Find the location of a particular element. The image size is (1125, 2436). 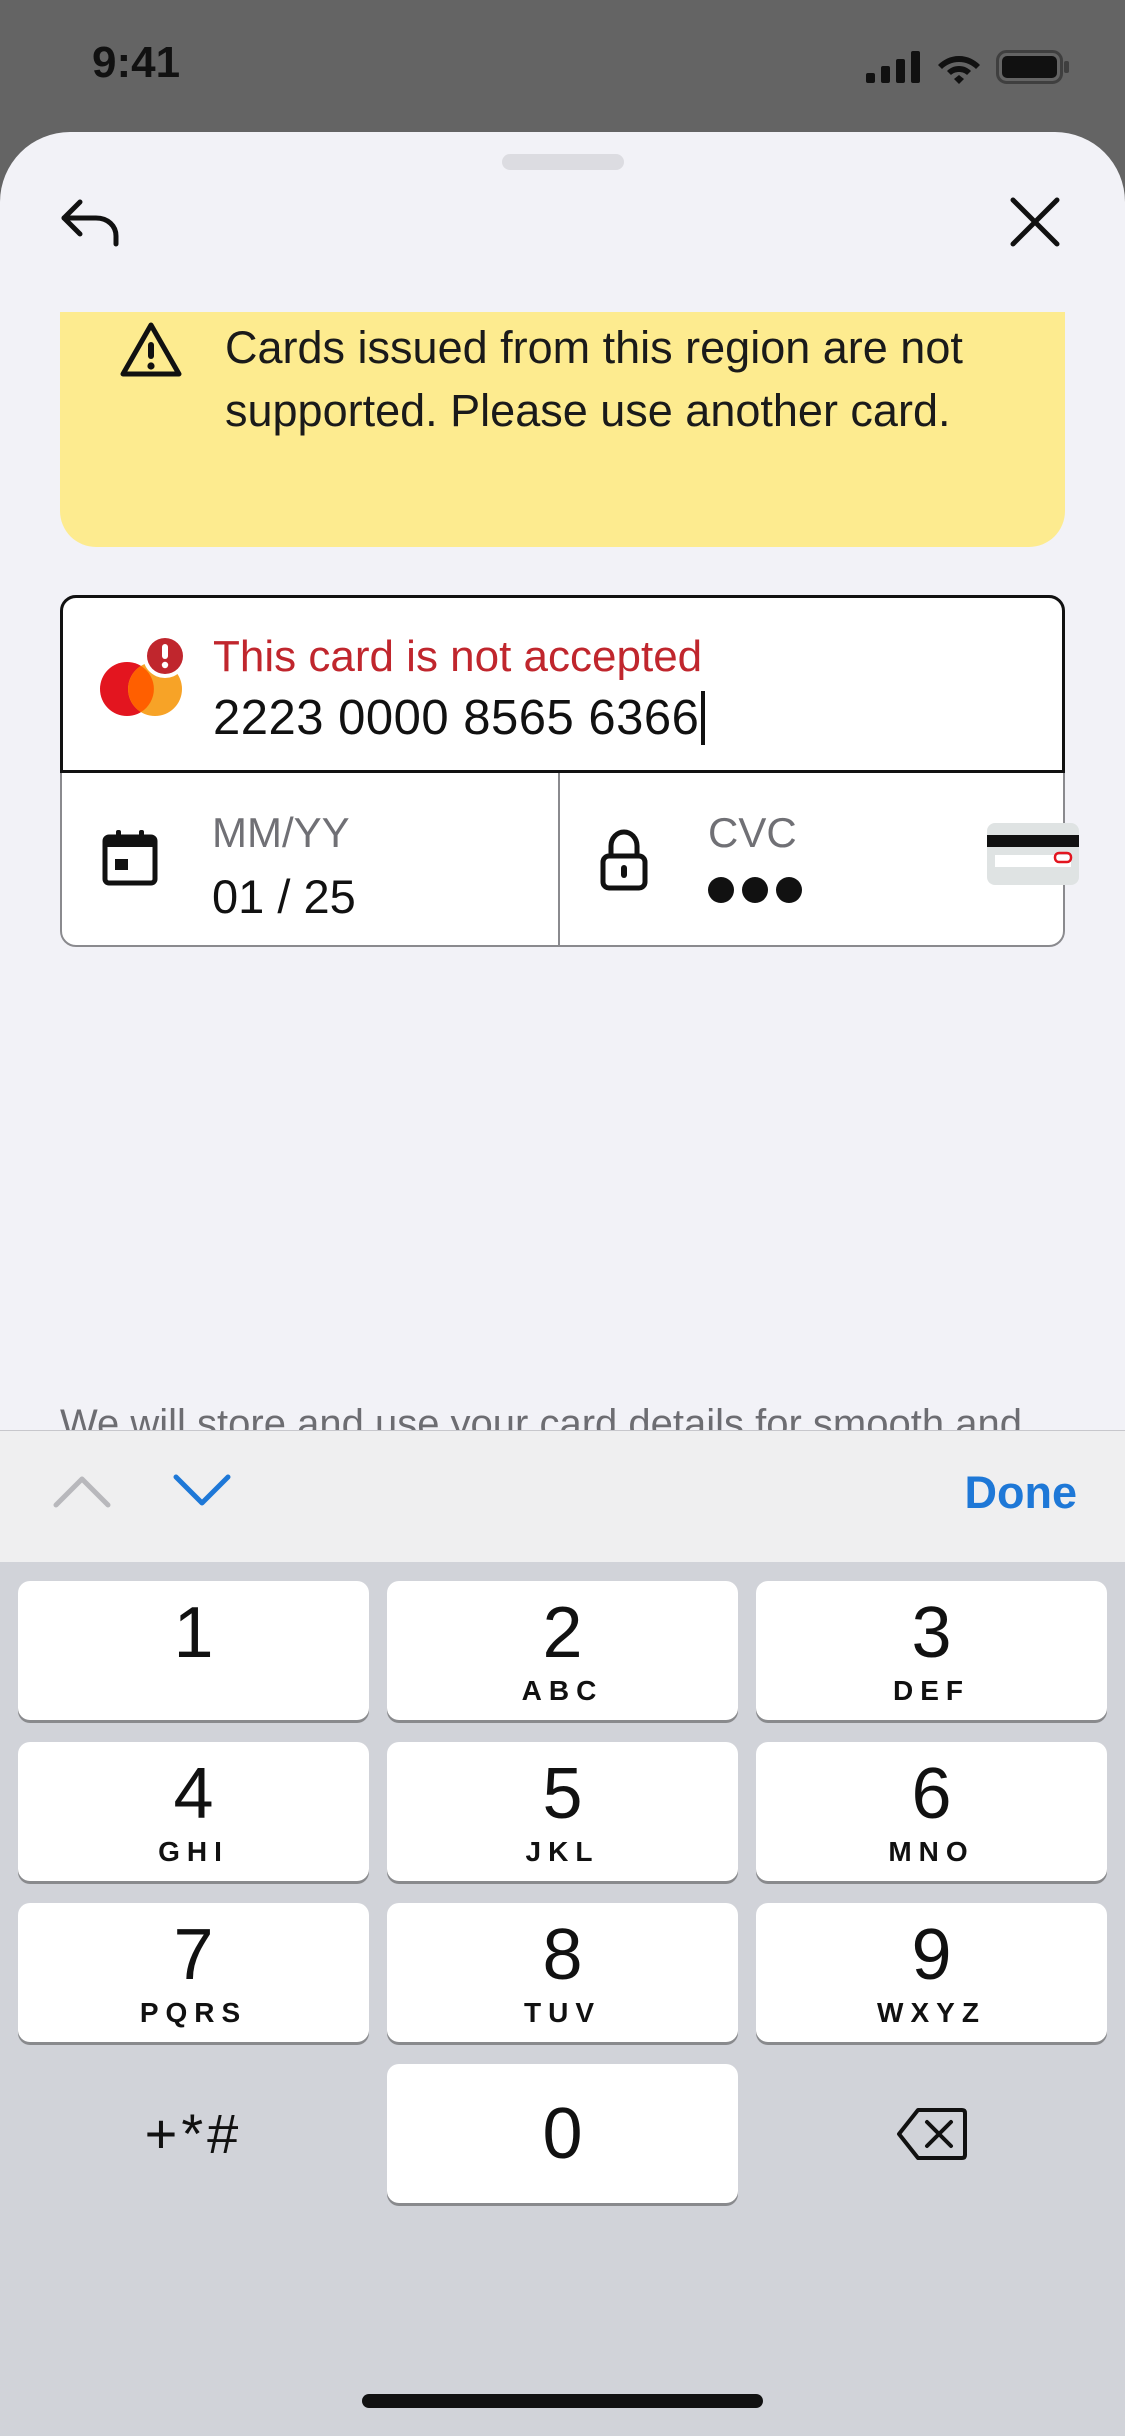

card-number-value: 2223 0000 8565 6366 is located at coordinates (459, 718).